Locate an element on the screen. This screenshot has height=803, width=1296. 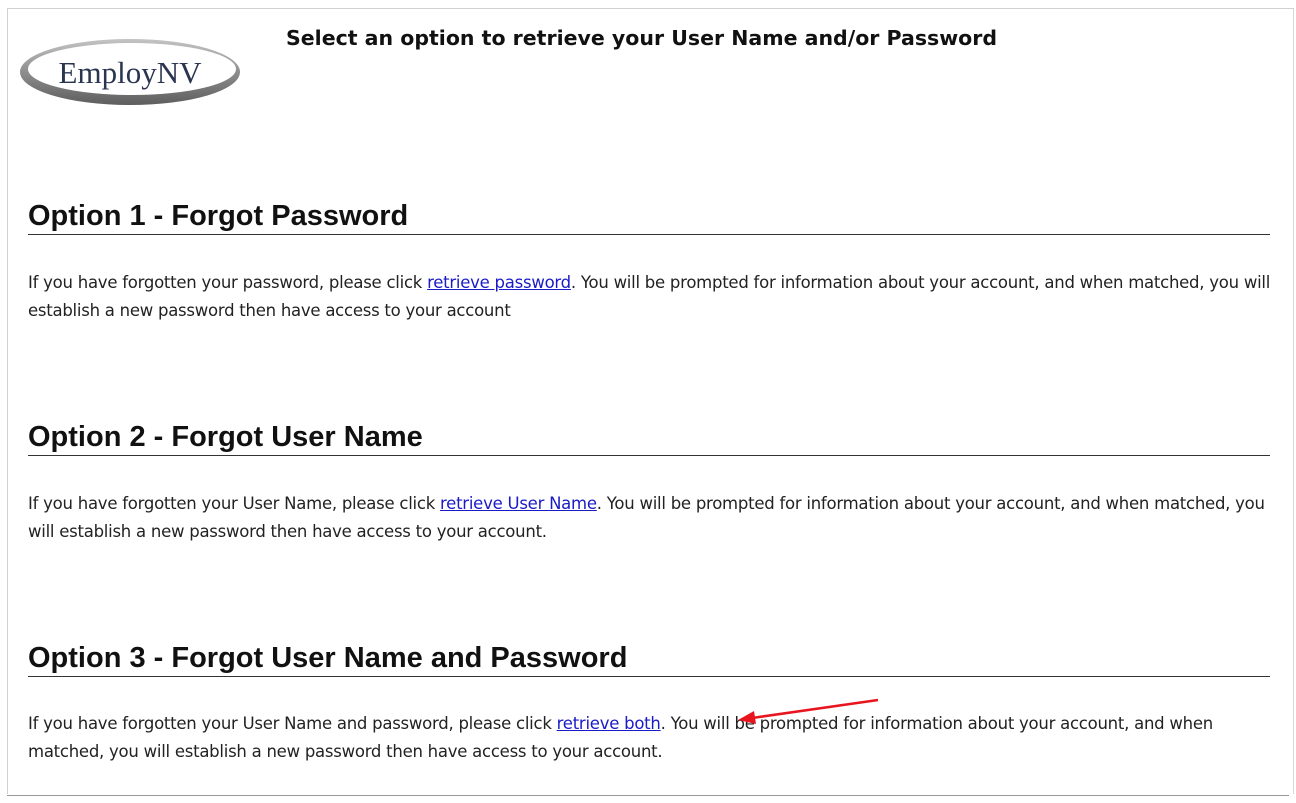
employnv-logo: EmployNV is located at coordinates (131, 72).